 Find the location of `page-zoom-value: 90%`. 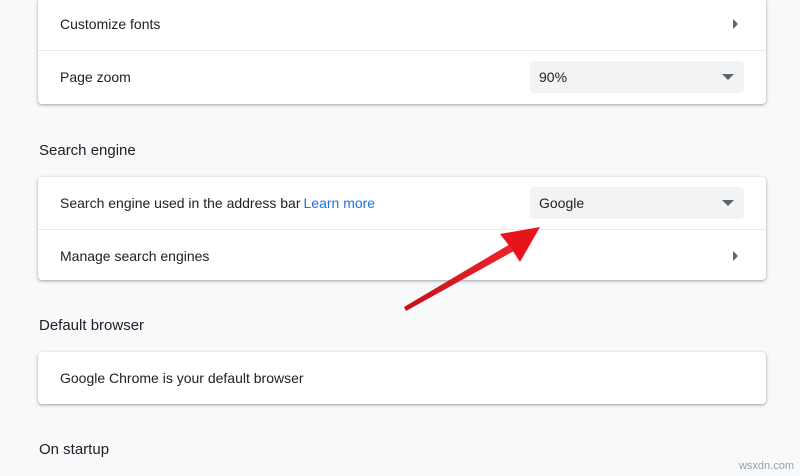

page-zoom-value: 90% is located at coordinates (553, 77).